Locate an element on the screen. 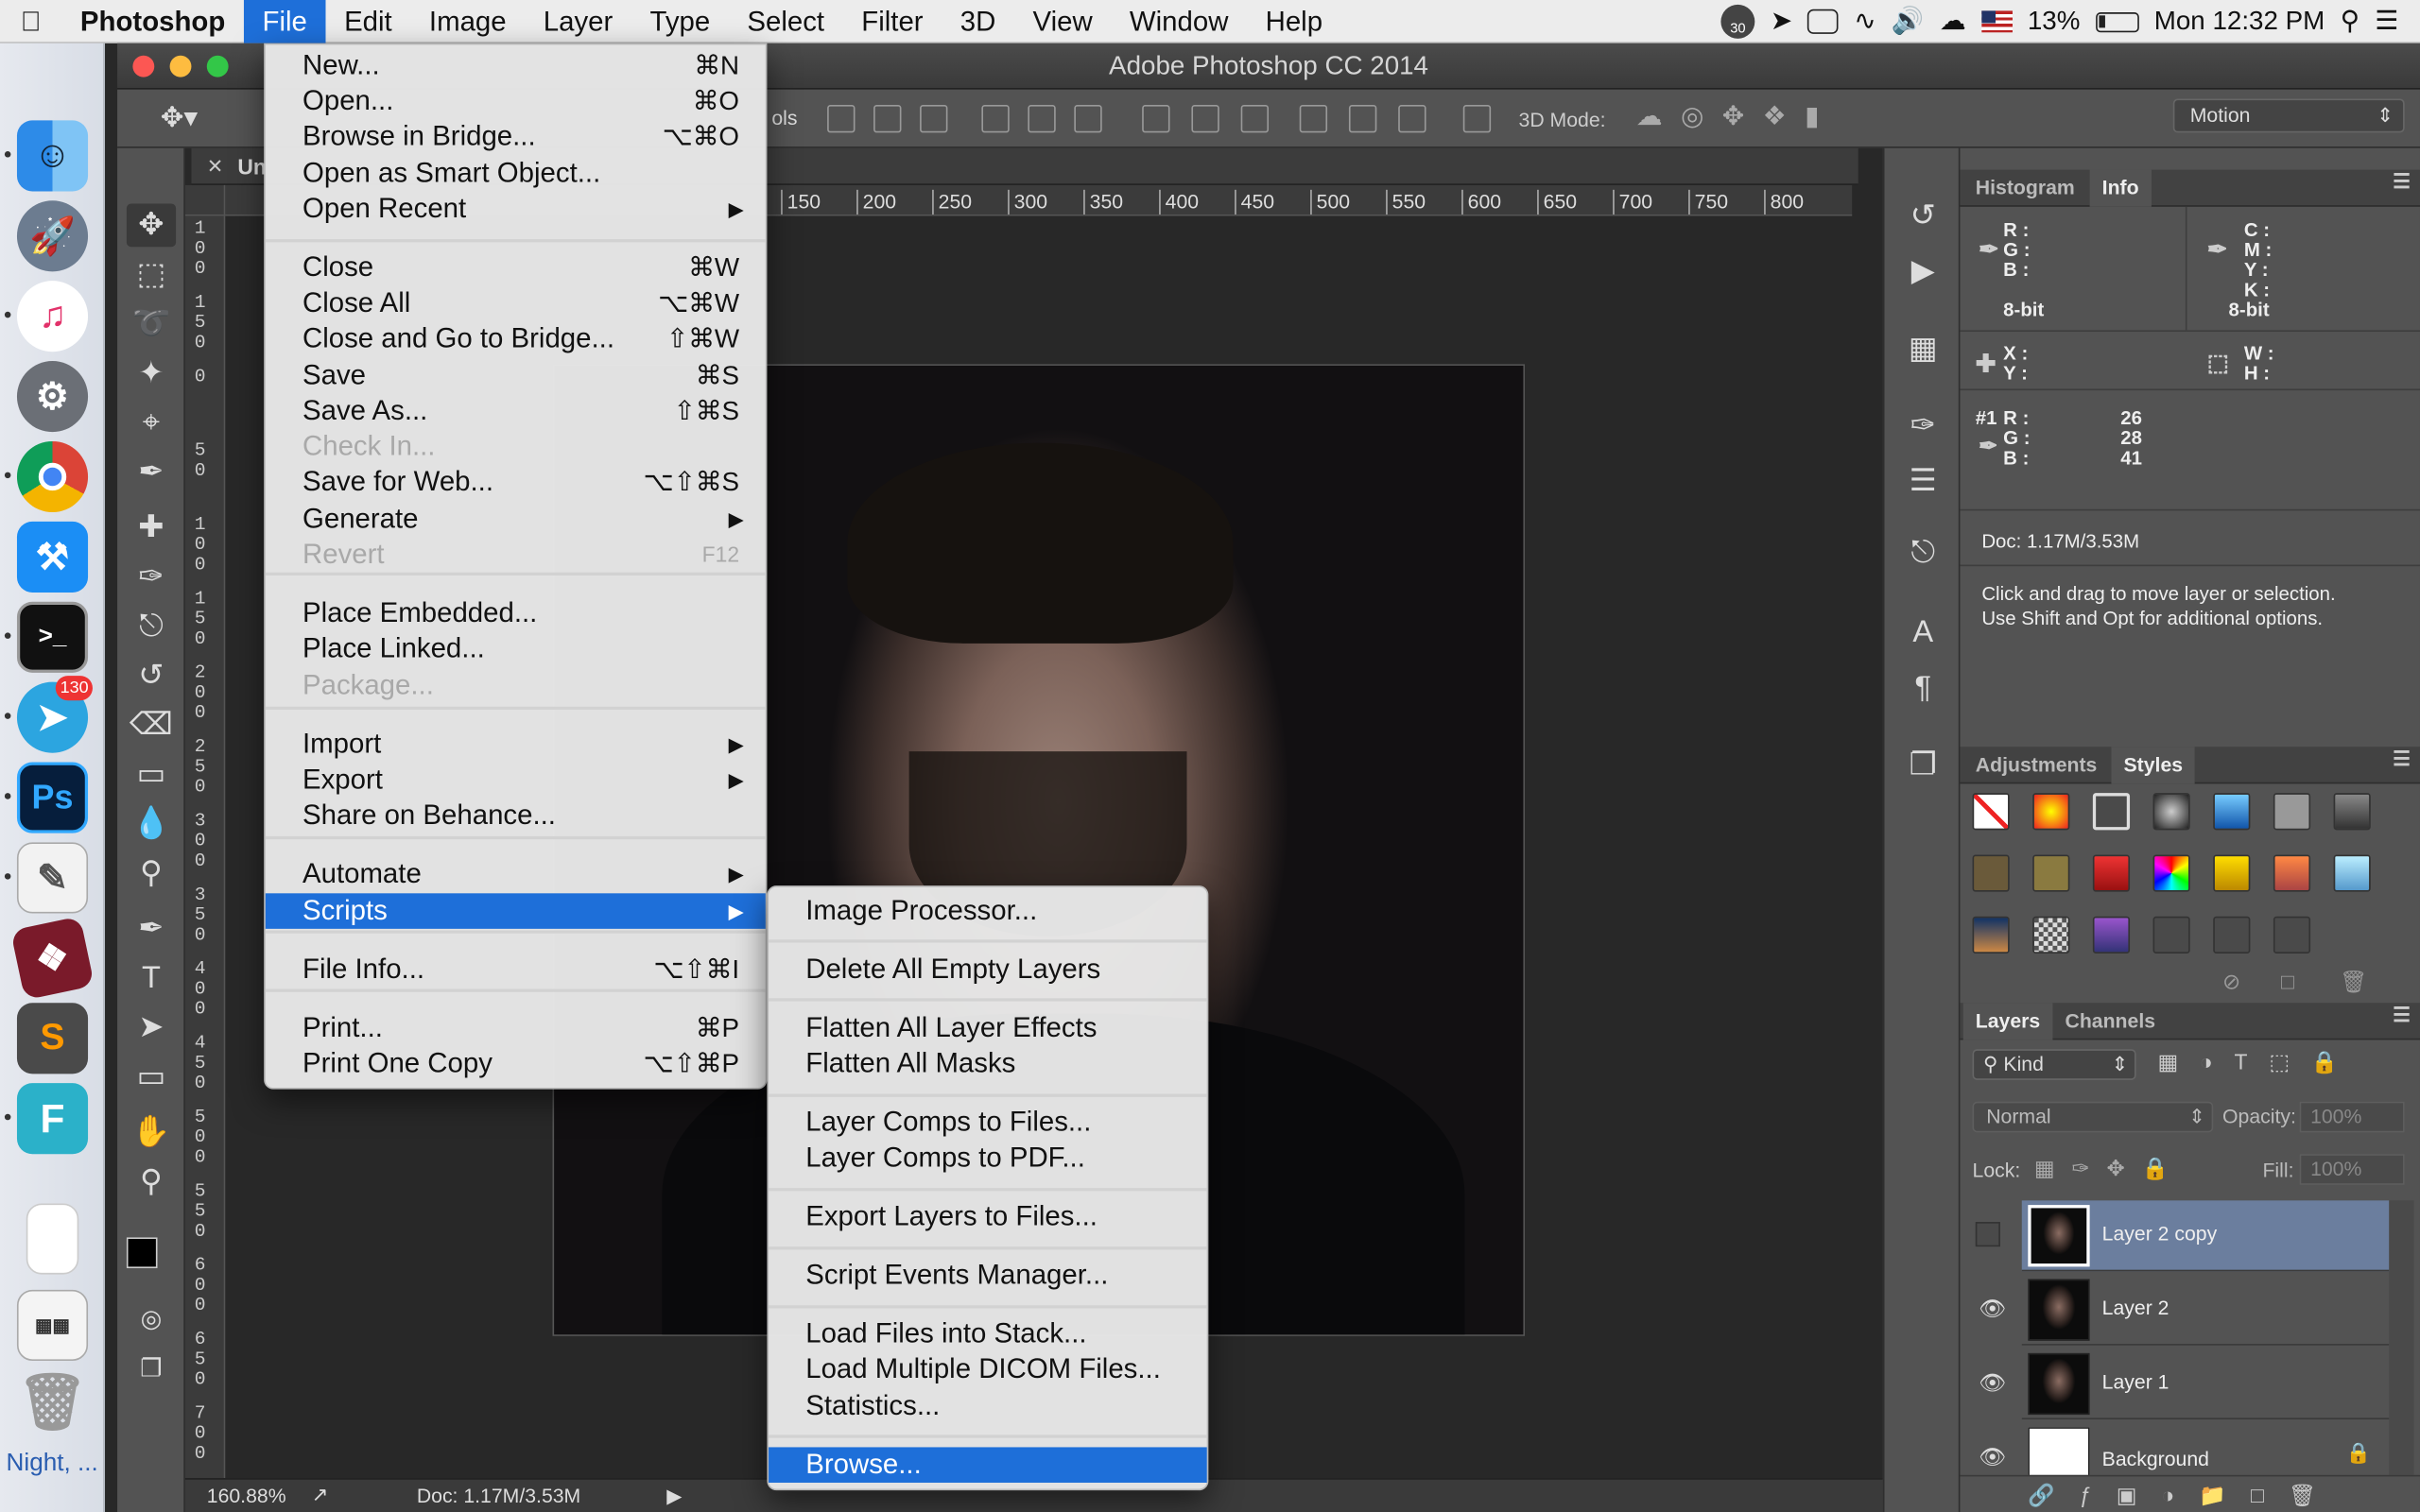 Image resolution: width=2420 pixels, height=1512 pixels. layer-filter-kind: ⚲ Kind ⇕ is located at coordinates (2054, 1064).